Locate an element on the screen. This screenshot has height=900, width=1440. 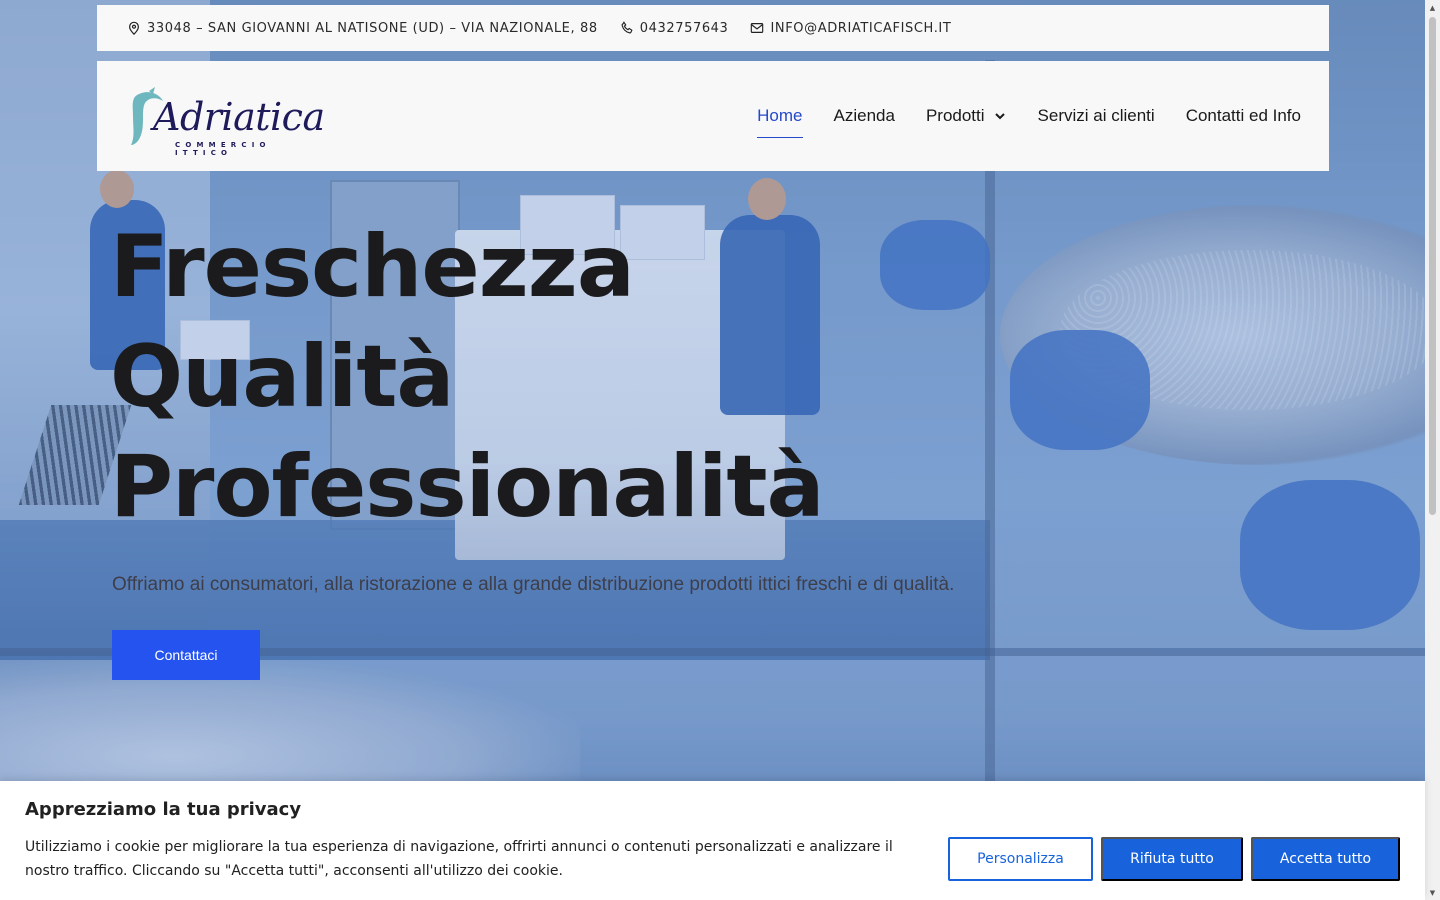
email-item: INFO@ADRIATICAFISCH.IT is located at coordinates (850, 28).